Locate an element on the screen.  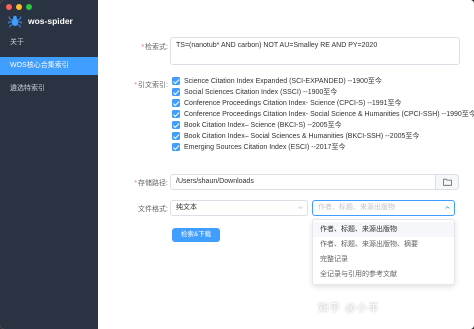
chevron-up-icon is located at coordinates (447, 207).